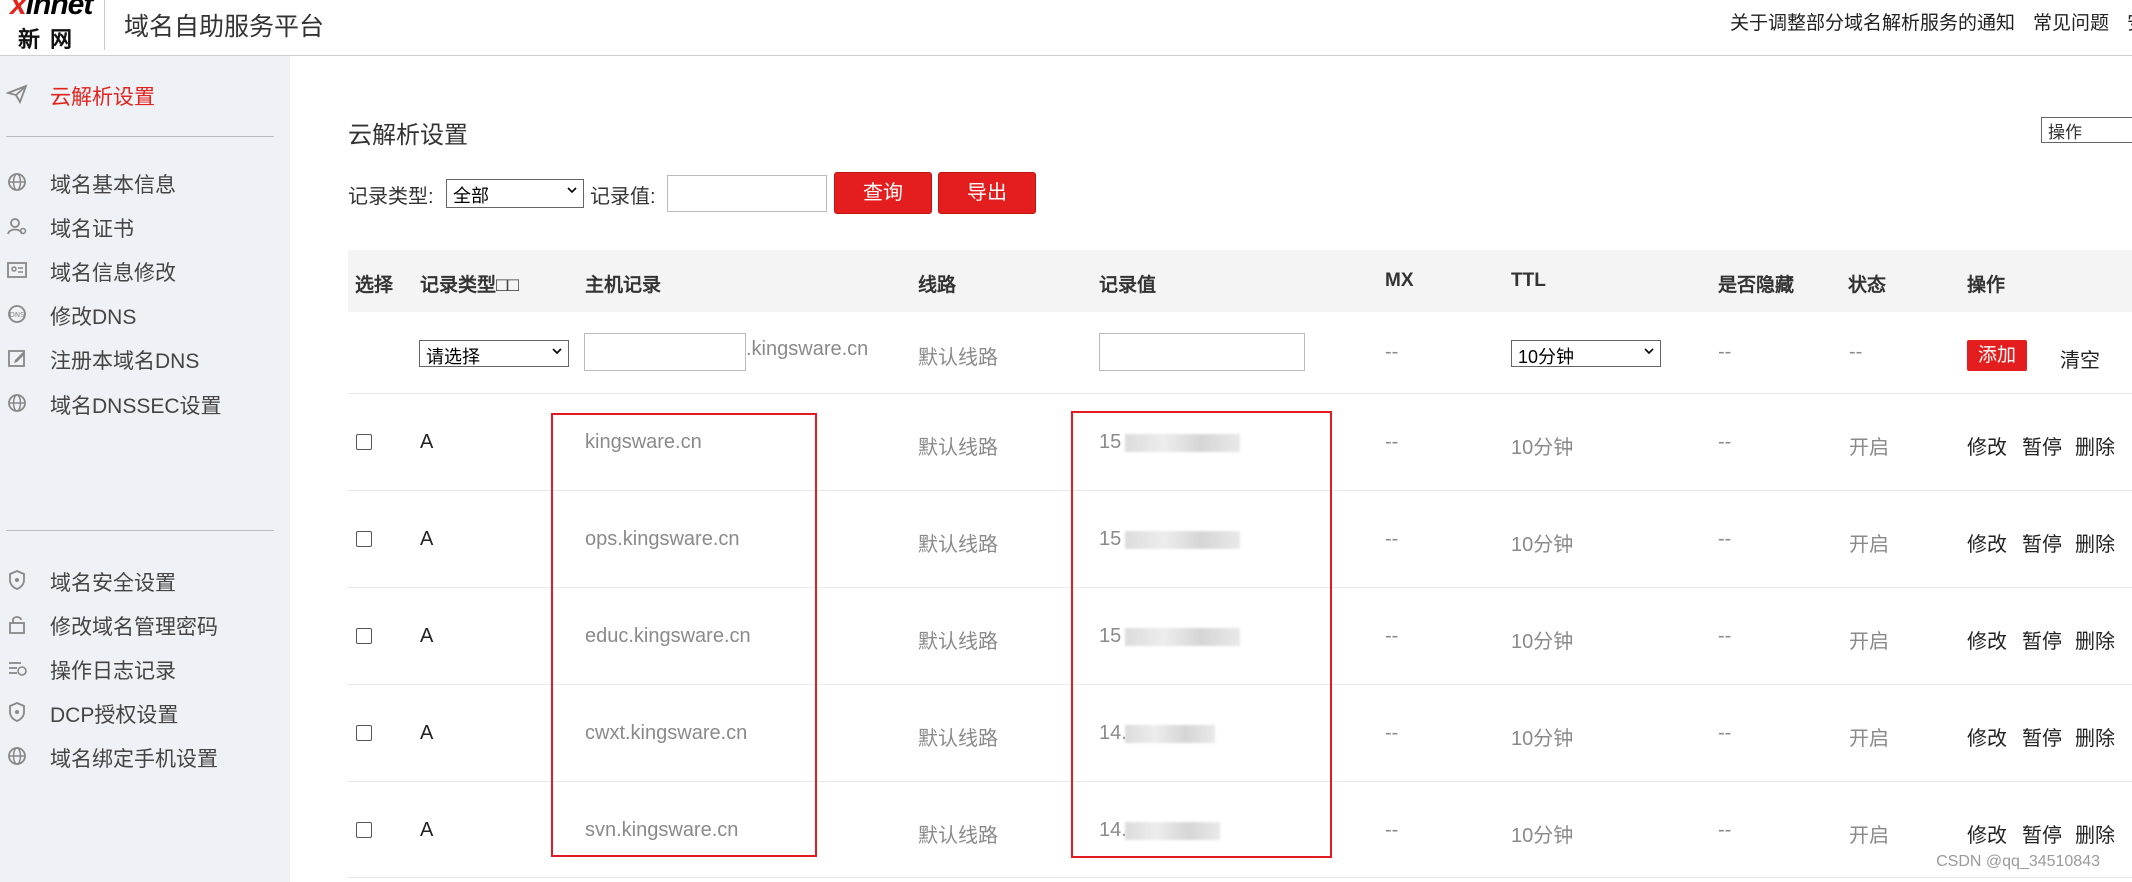 The height and width of the screenshot is (882, 2132). I want to click on sidebar-item-dcp: DCP授权设置, so click(145, 712).